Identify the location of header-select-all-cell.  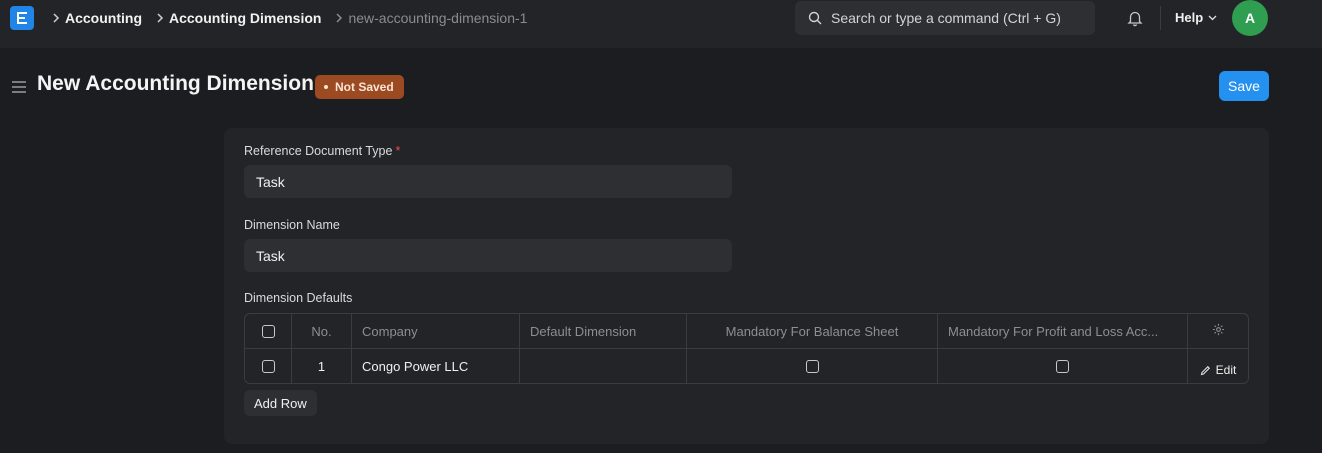
(268, 331).